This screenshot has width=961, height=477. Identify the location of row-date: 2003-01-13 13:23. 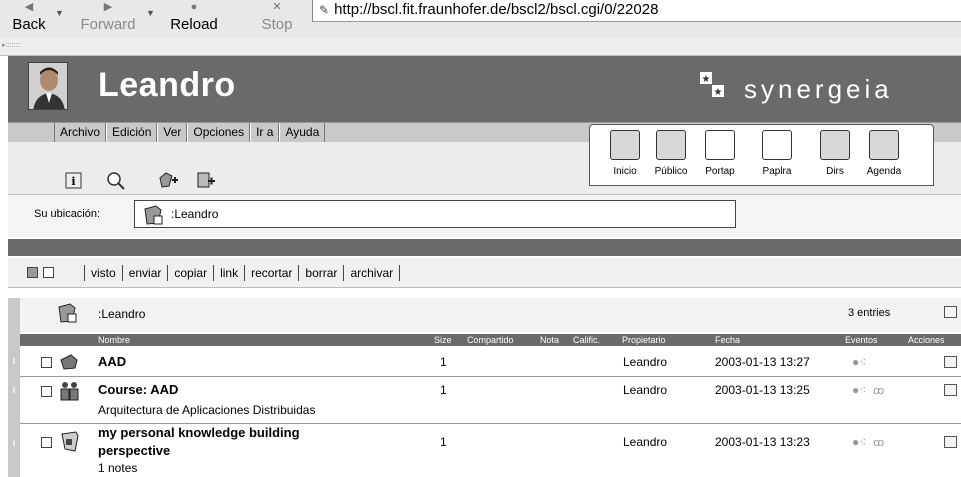
(762, 442).